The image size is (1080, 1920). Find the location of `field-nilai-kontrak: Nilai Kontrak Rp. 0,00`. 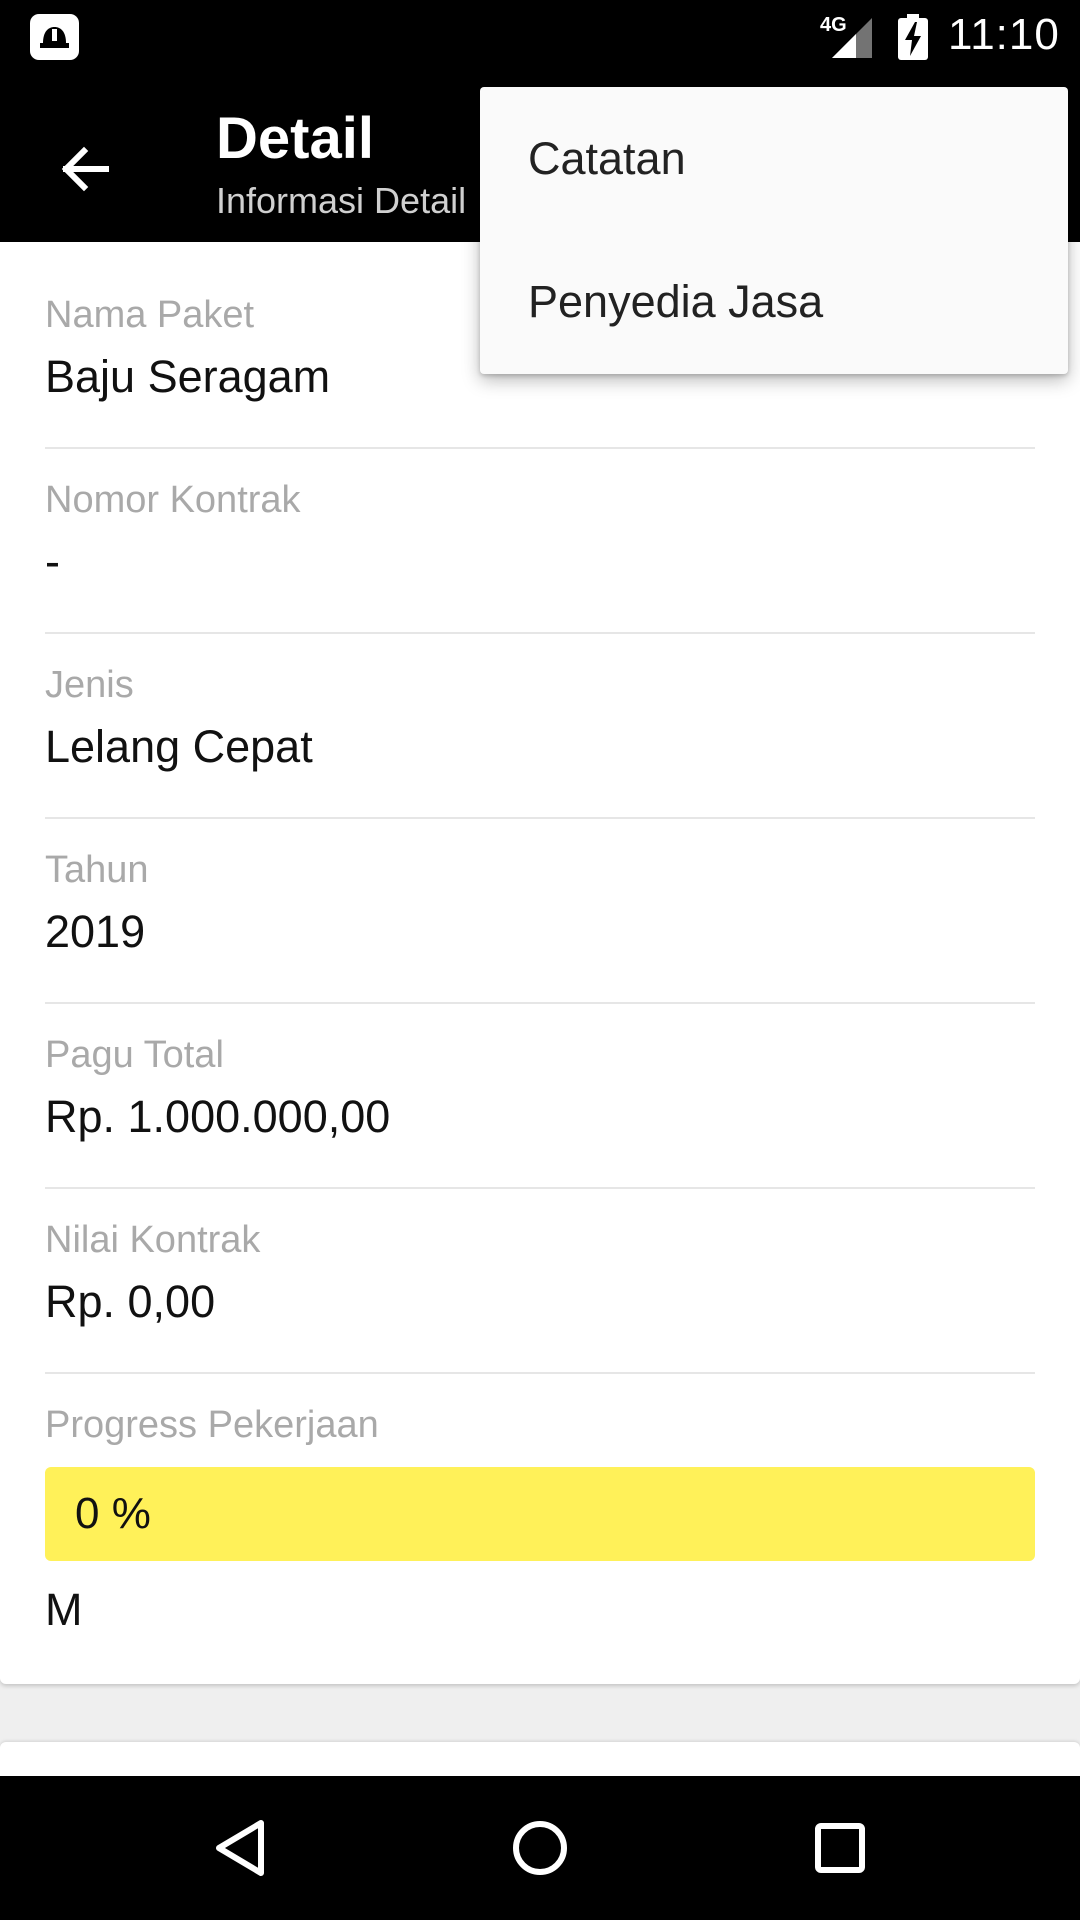

field-nilai-kontrak: Nilai Kontrak Rp. 0,00 is located at coordinates (540, 1273).